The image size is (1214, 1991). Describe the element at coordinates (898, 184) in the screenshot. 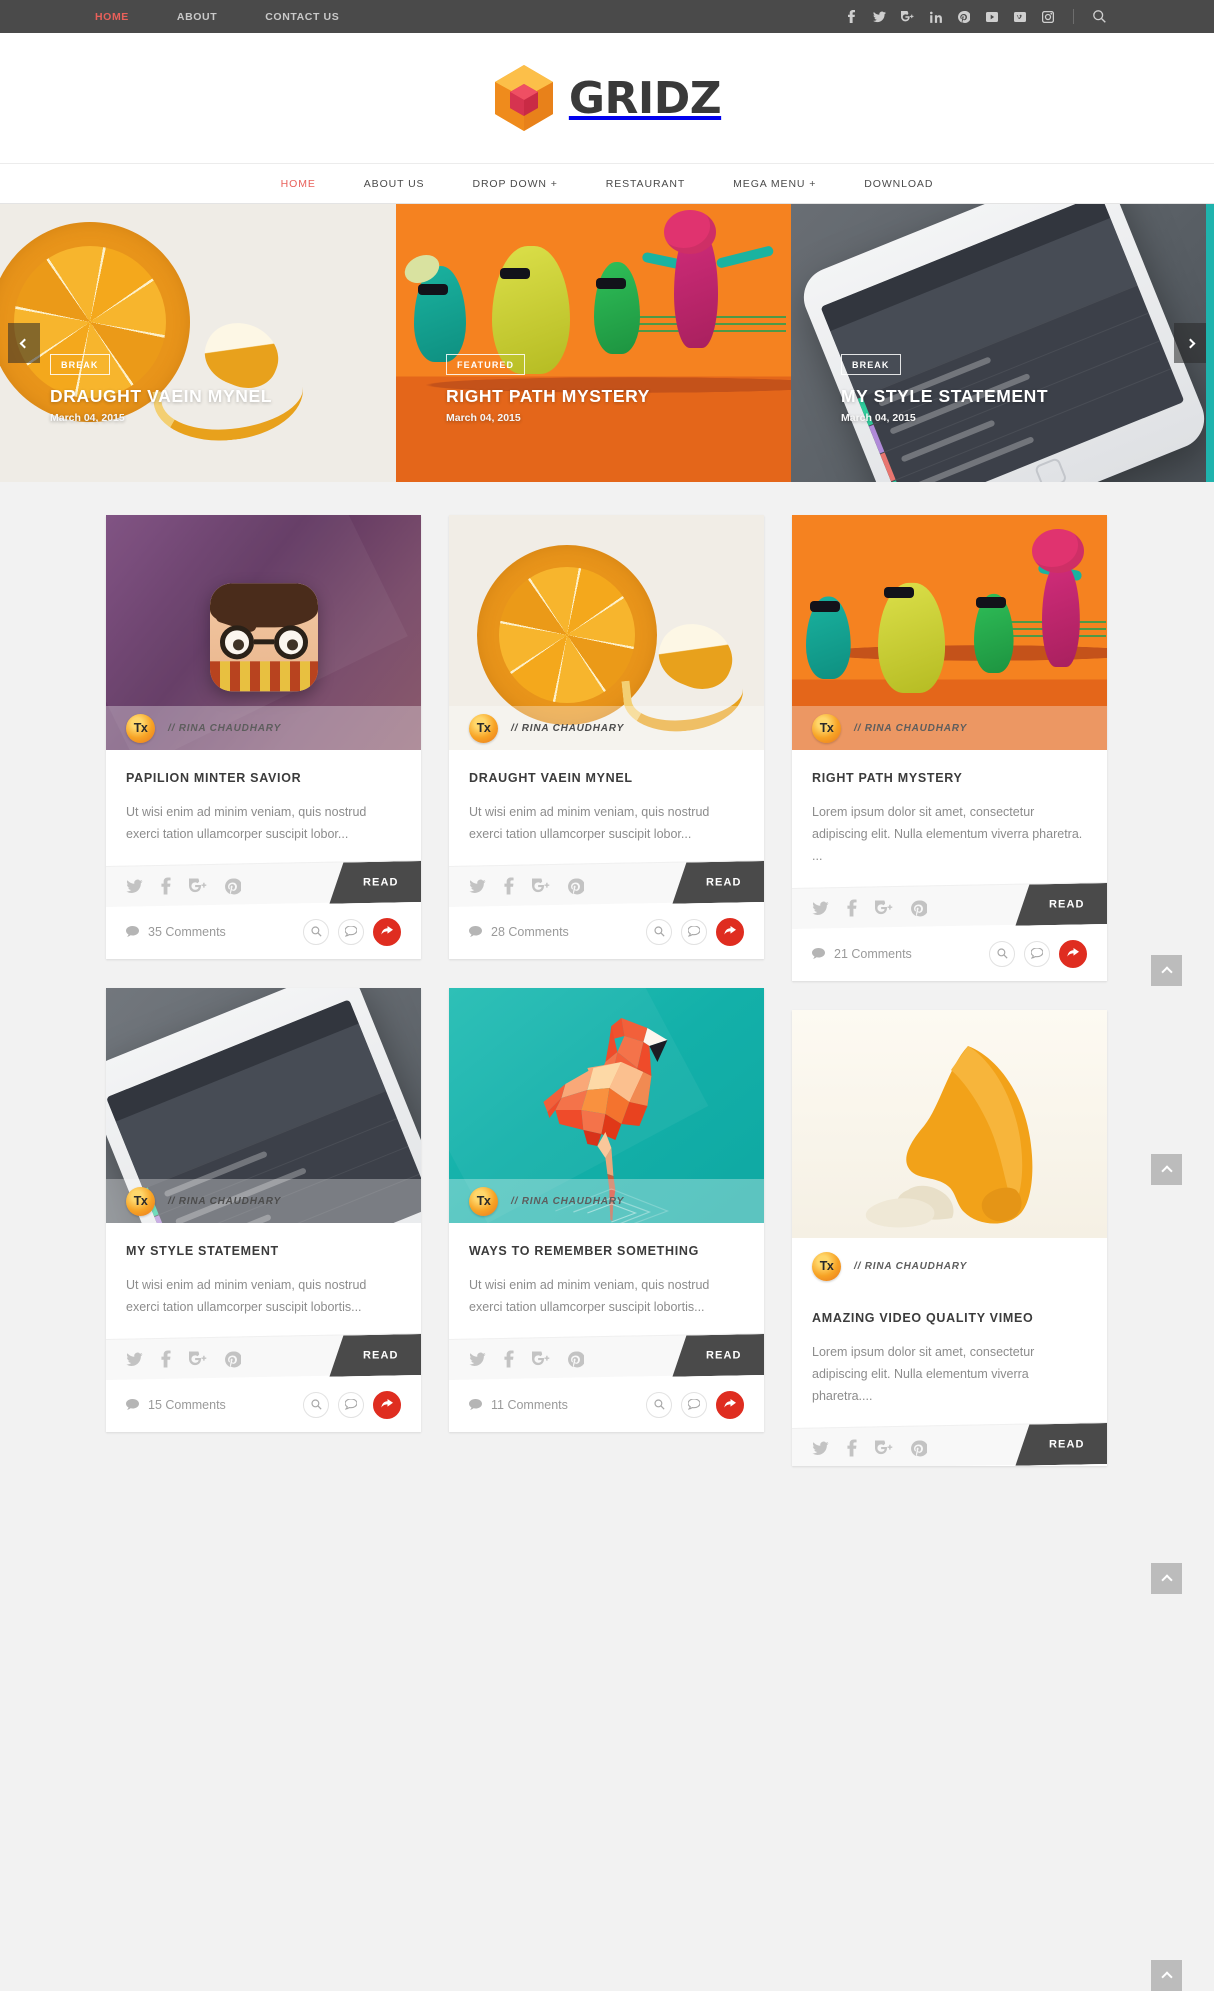

I see `nav-item-download: DOWNLOAD` at that location.